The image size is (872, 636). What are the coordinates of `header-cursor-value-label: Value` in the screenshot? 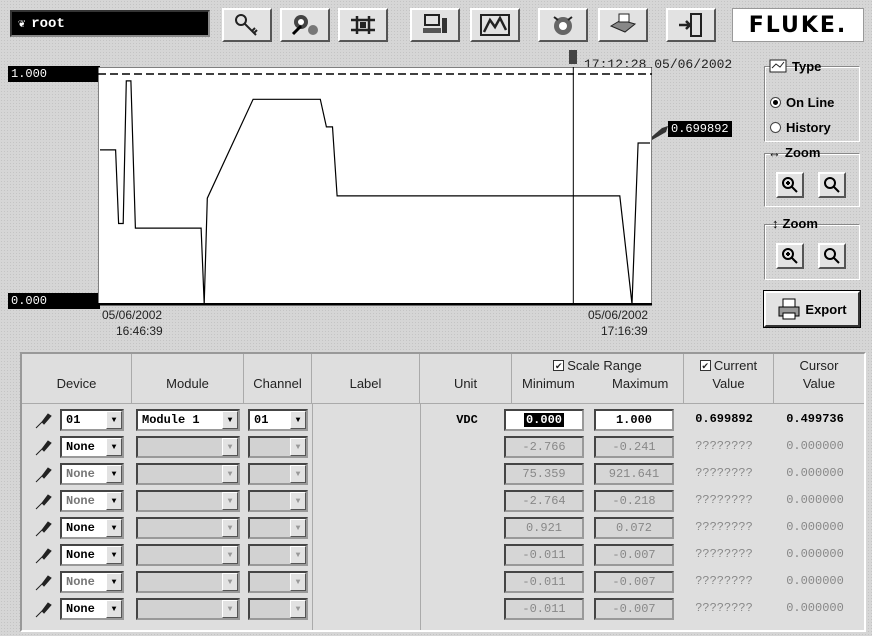 It's located at (819, 383).